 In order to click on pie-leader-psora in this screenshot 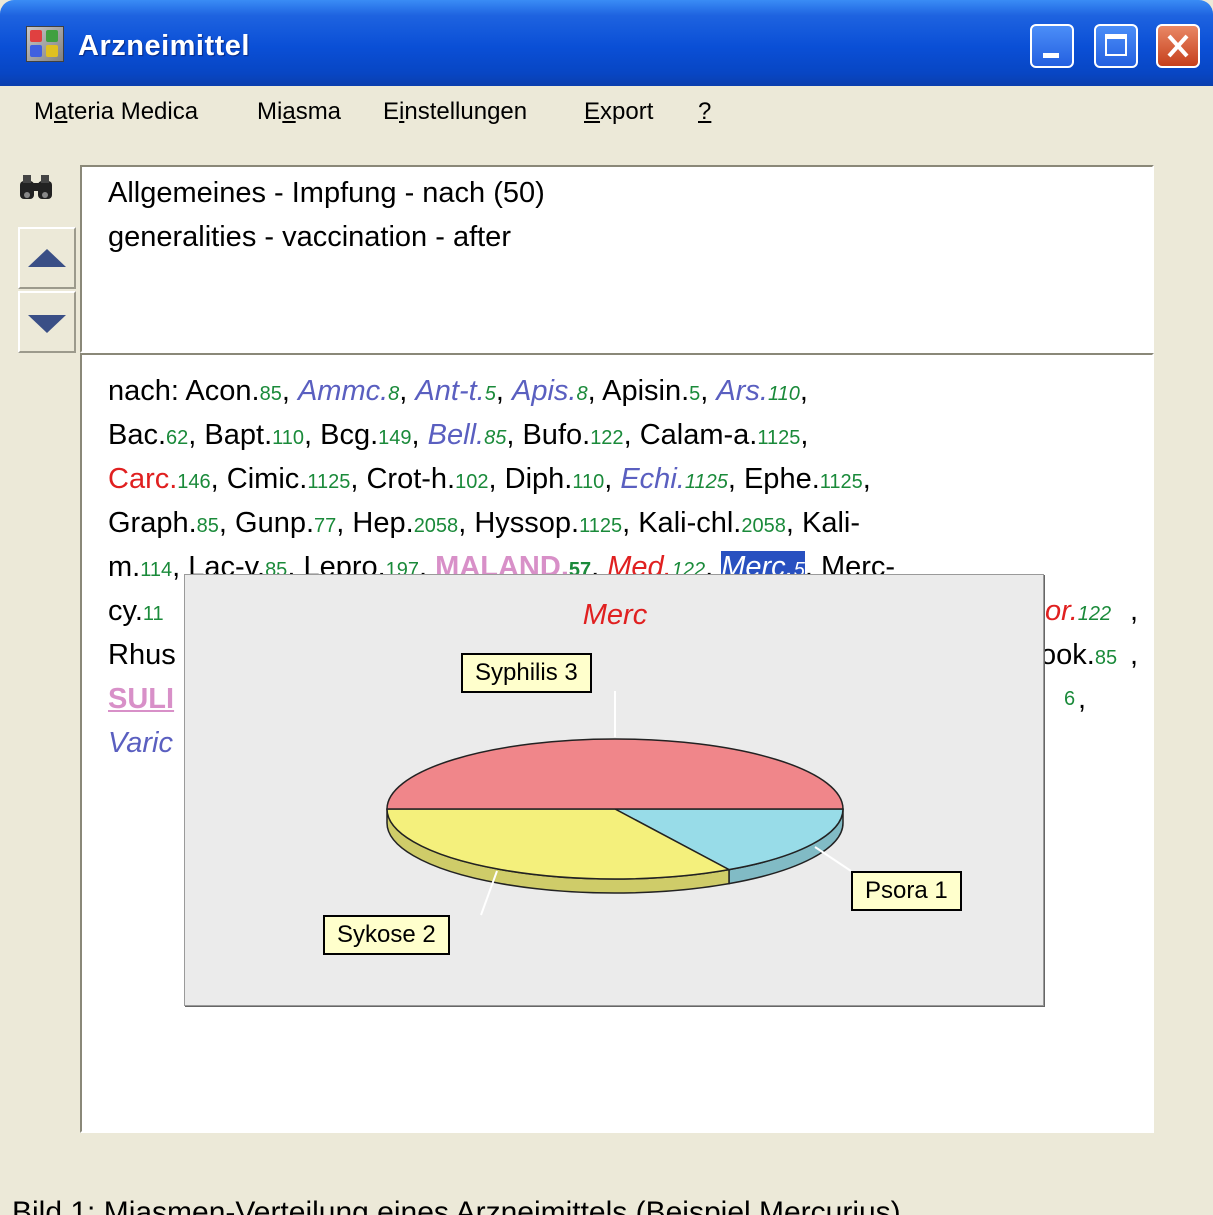, I will do `click(833, 859)`.